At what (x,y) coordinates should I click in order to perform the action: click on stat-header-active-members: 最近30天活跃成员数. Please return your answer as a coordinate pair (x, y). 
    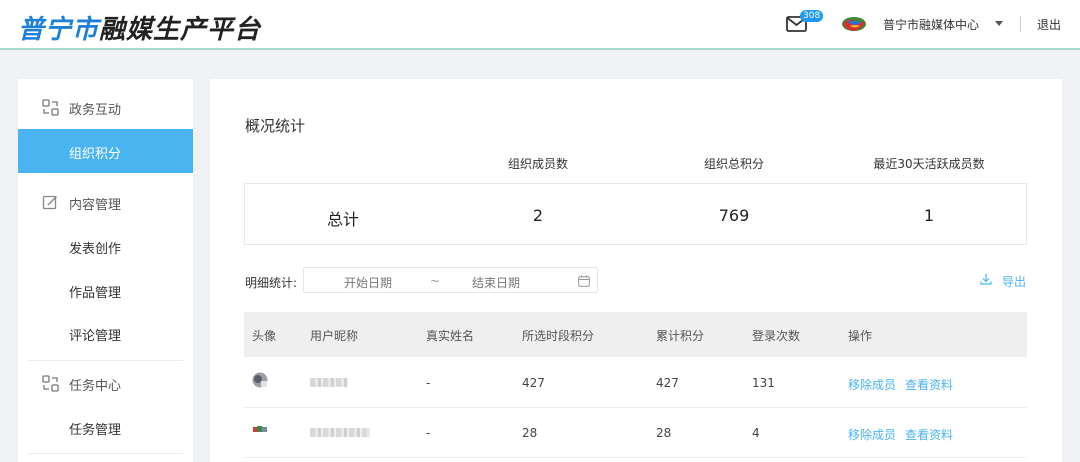
    Looking at the image, I should click on (929, 164).